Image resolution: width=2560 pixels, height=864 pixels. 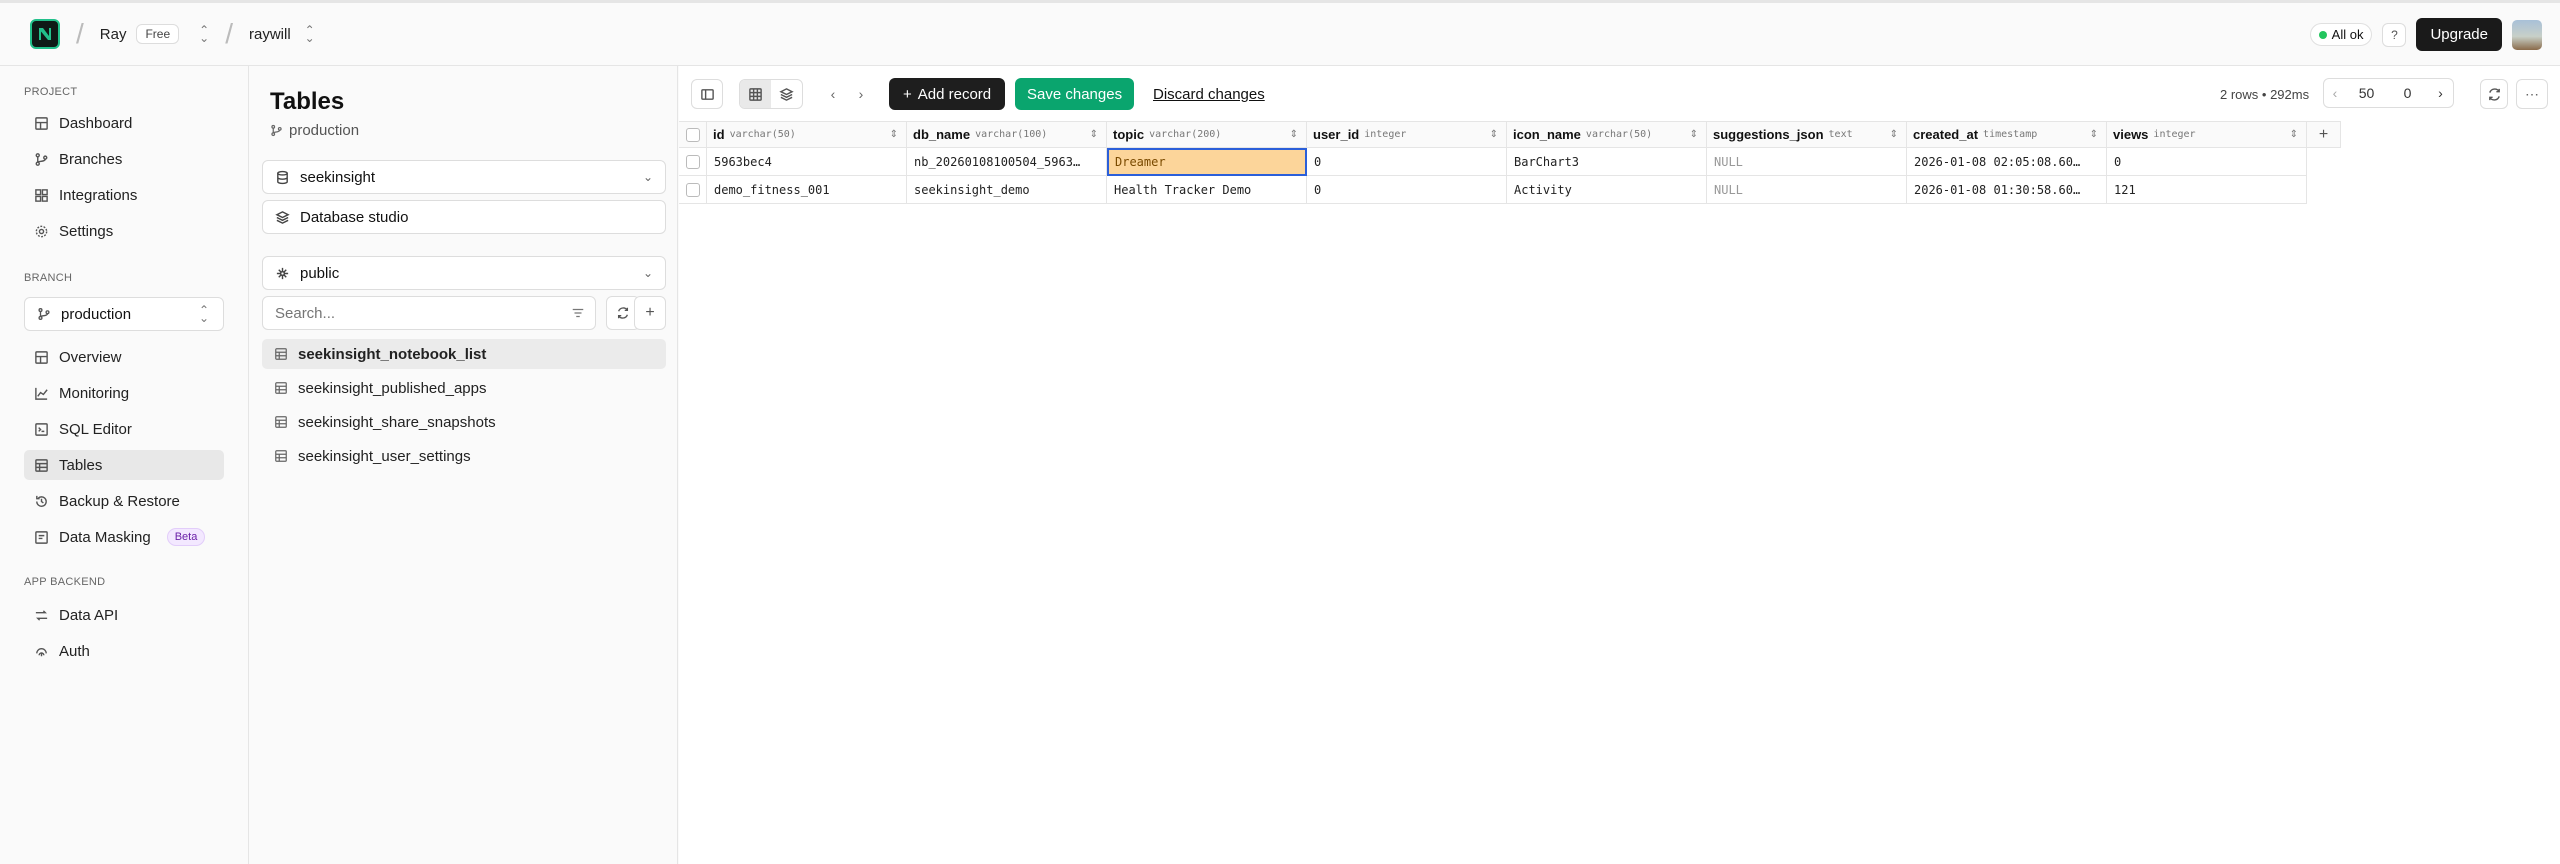 I want to click on org-switcher-icon: ⌃ ⌄, so click(x=310, y=34).